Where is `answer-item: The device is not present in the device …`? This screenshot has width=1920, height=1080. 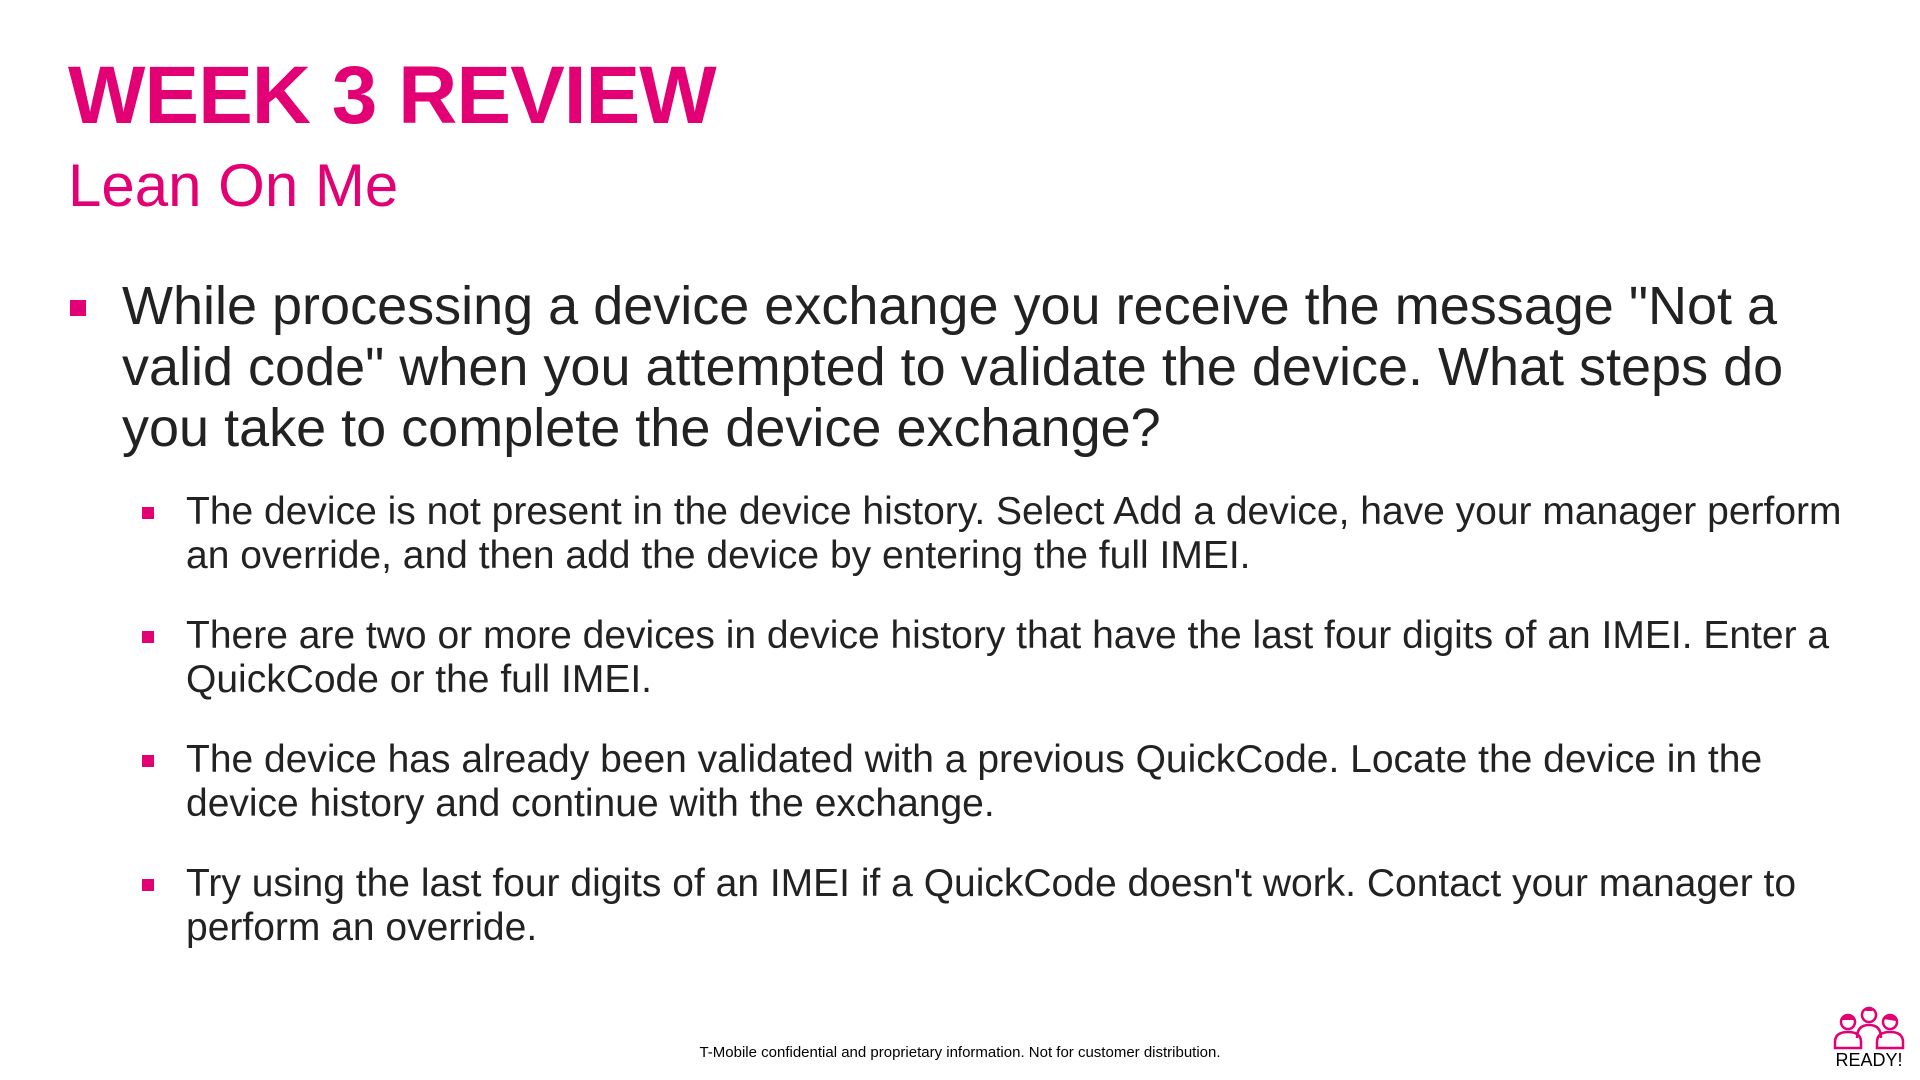
answer-item: The device is not present in the device … is located at coordinates (1002, 534).